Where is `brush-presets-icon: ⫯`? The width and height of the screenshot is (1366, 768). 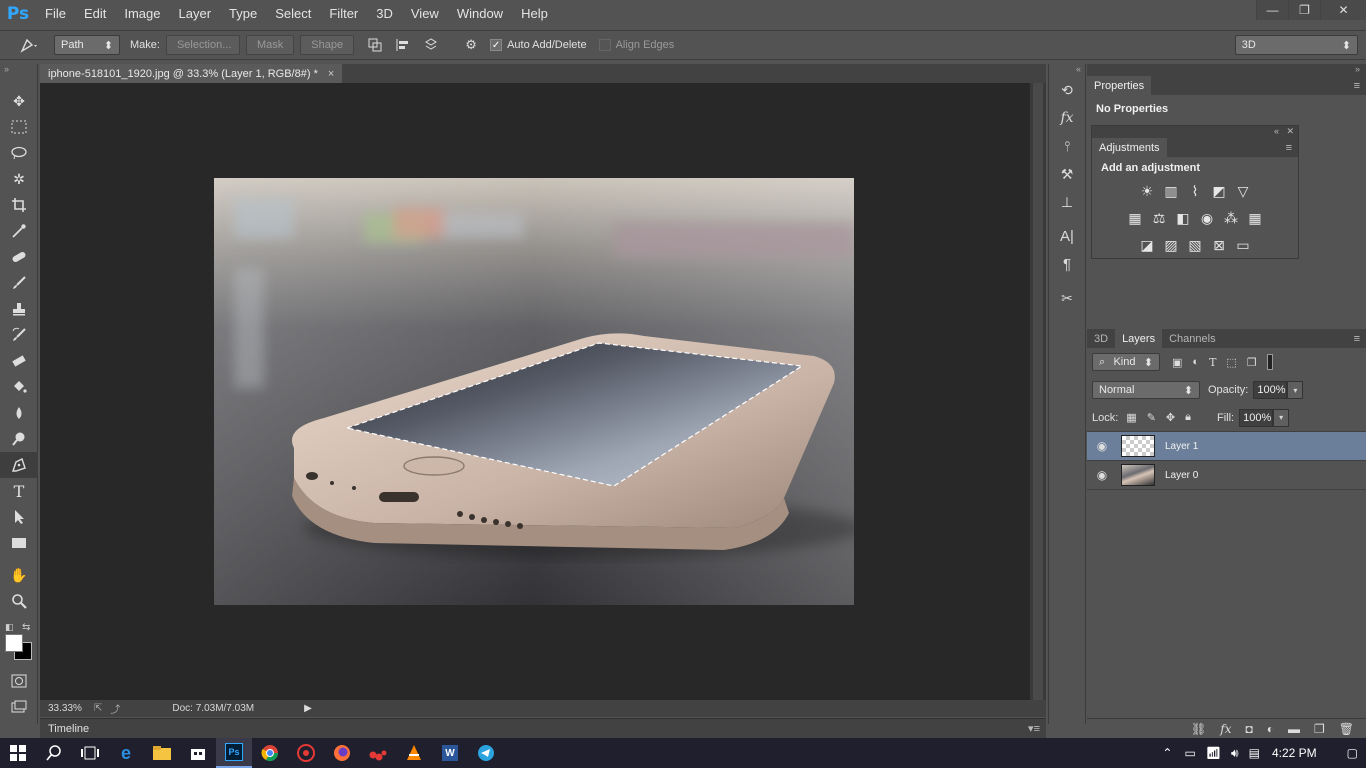
brush-presets-icon: ⫯ is located at coordinates (1067, 146).